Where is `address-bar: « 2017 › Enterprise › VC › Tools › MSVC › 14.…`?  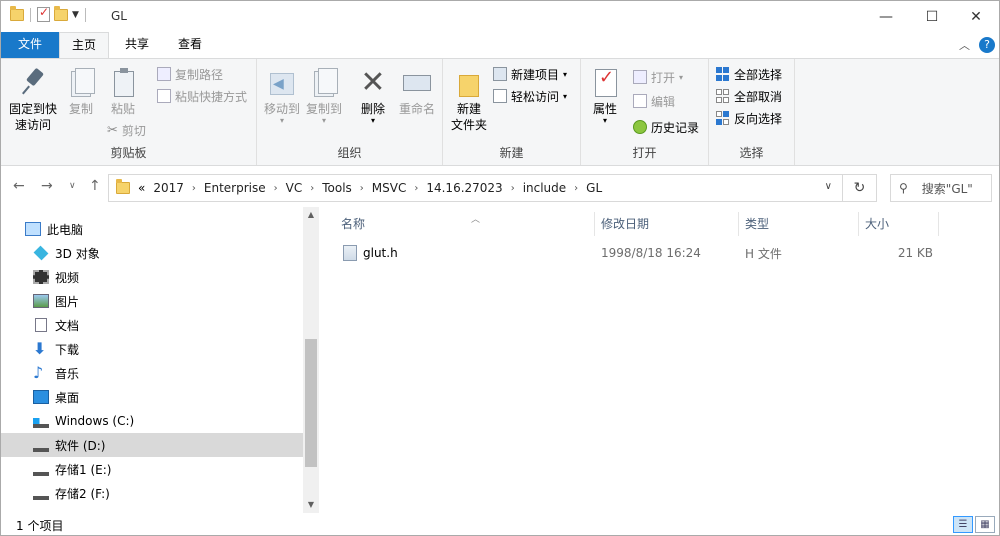 address-bar: « 2017 › Enterprise › VC › Tools › MSVC › 14.… is located at coordinates (475, 188).